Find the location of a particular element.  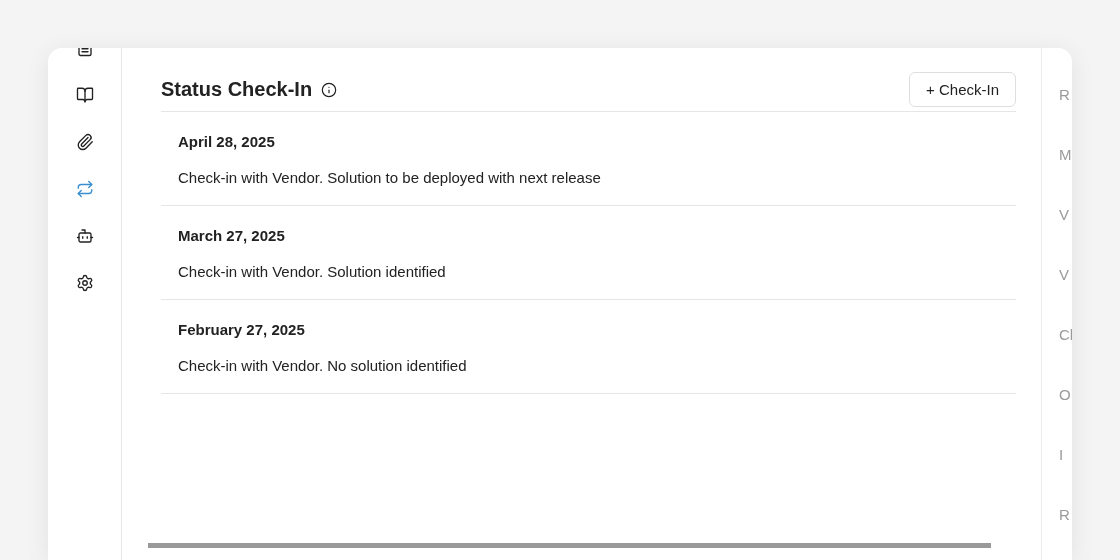

book-icon is located at coordinates (84, 95).